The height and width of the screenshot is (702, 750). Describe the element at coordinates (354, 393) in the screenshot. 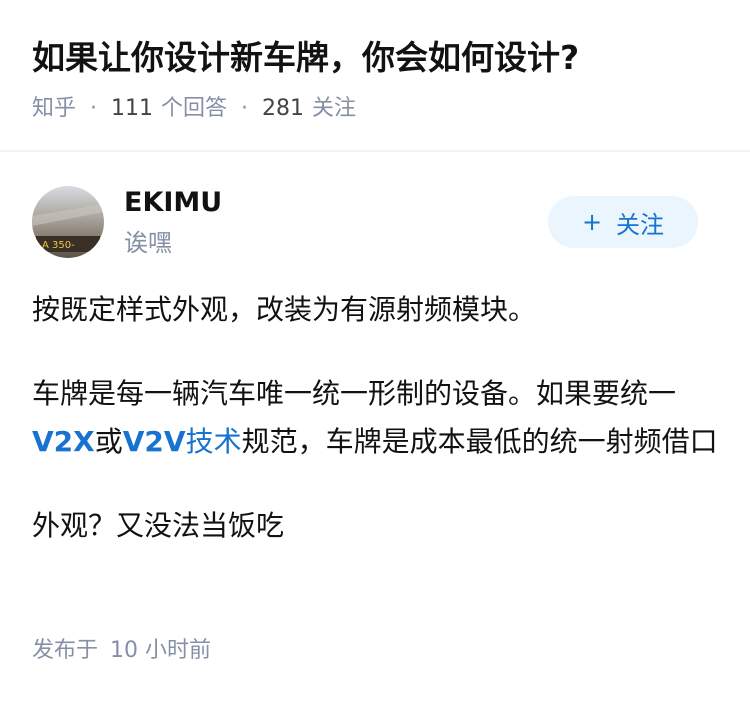

I see `answer-text: 车牌是每一辆汽车唯一统一形制的设备。如果要统一` at that location.